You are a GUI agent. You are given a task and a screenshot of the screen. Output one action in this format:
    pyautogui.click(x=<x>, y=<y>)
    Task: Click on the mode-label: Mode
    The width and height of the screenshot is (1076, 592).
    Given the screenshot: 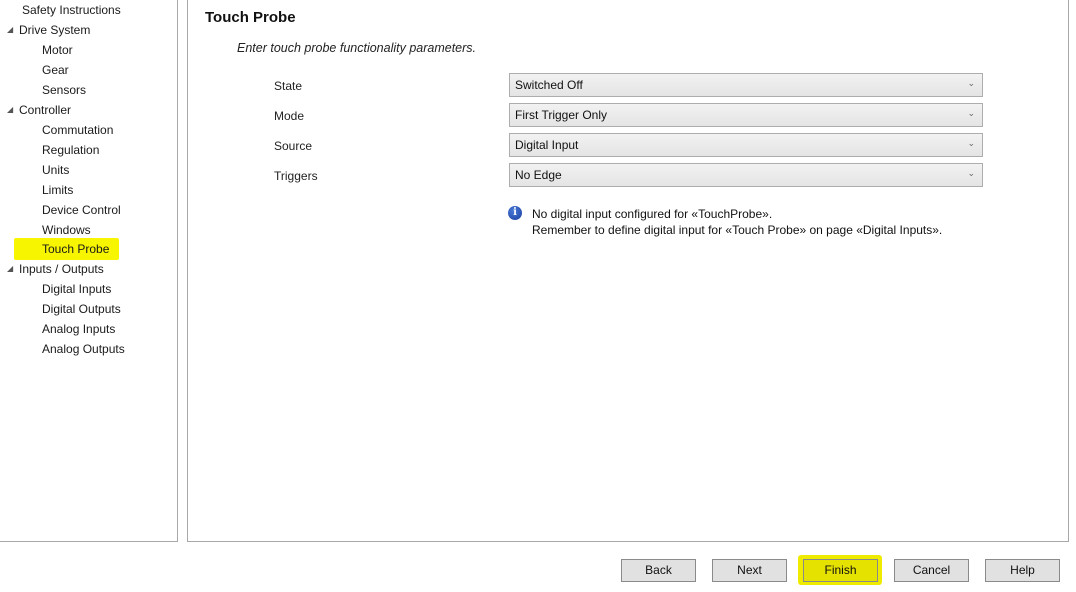 What is the action you would take?
    pyautogui.click(x=289, y=116)
    